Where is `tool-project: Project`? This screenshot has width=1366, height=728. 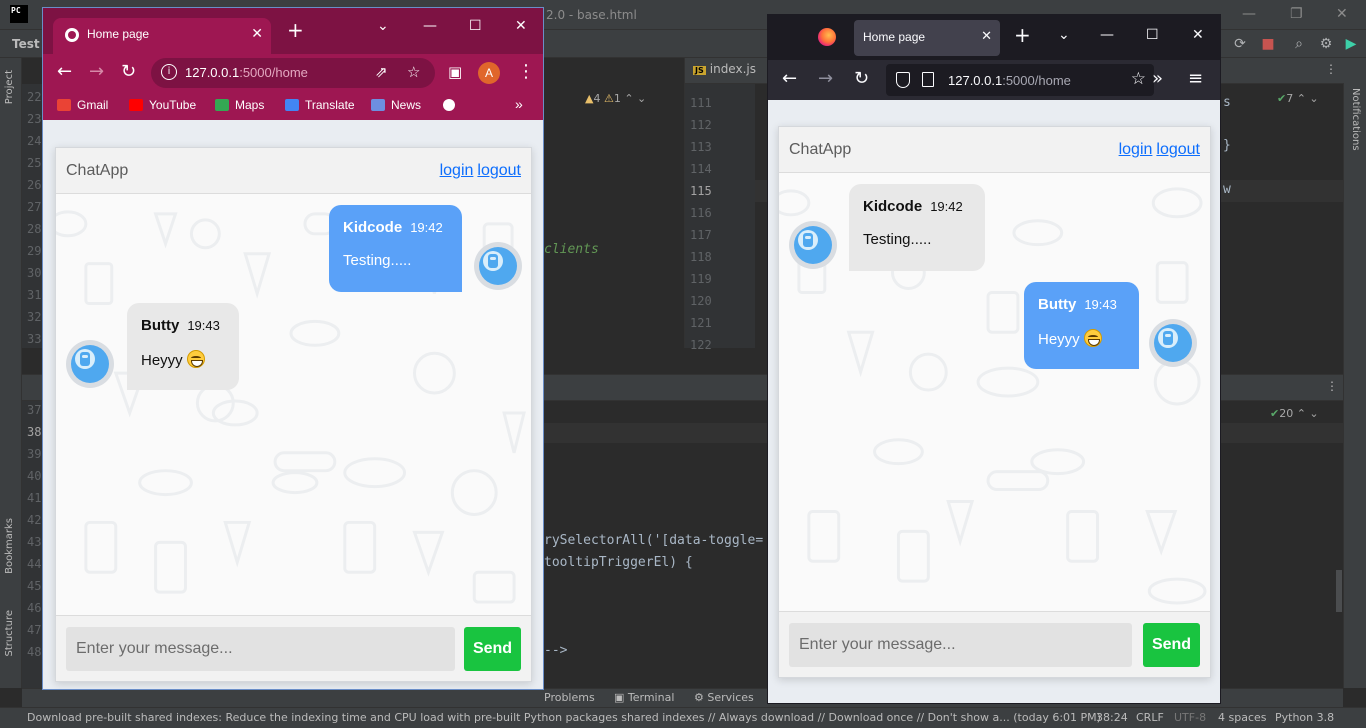
tool-project: Project is located at coordinates (9, 87).